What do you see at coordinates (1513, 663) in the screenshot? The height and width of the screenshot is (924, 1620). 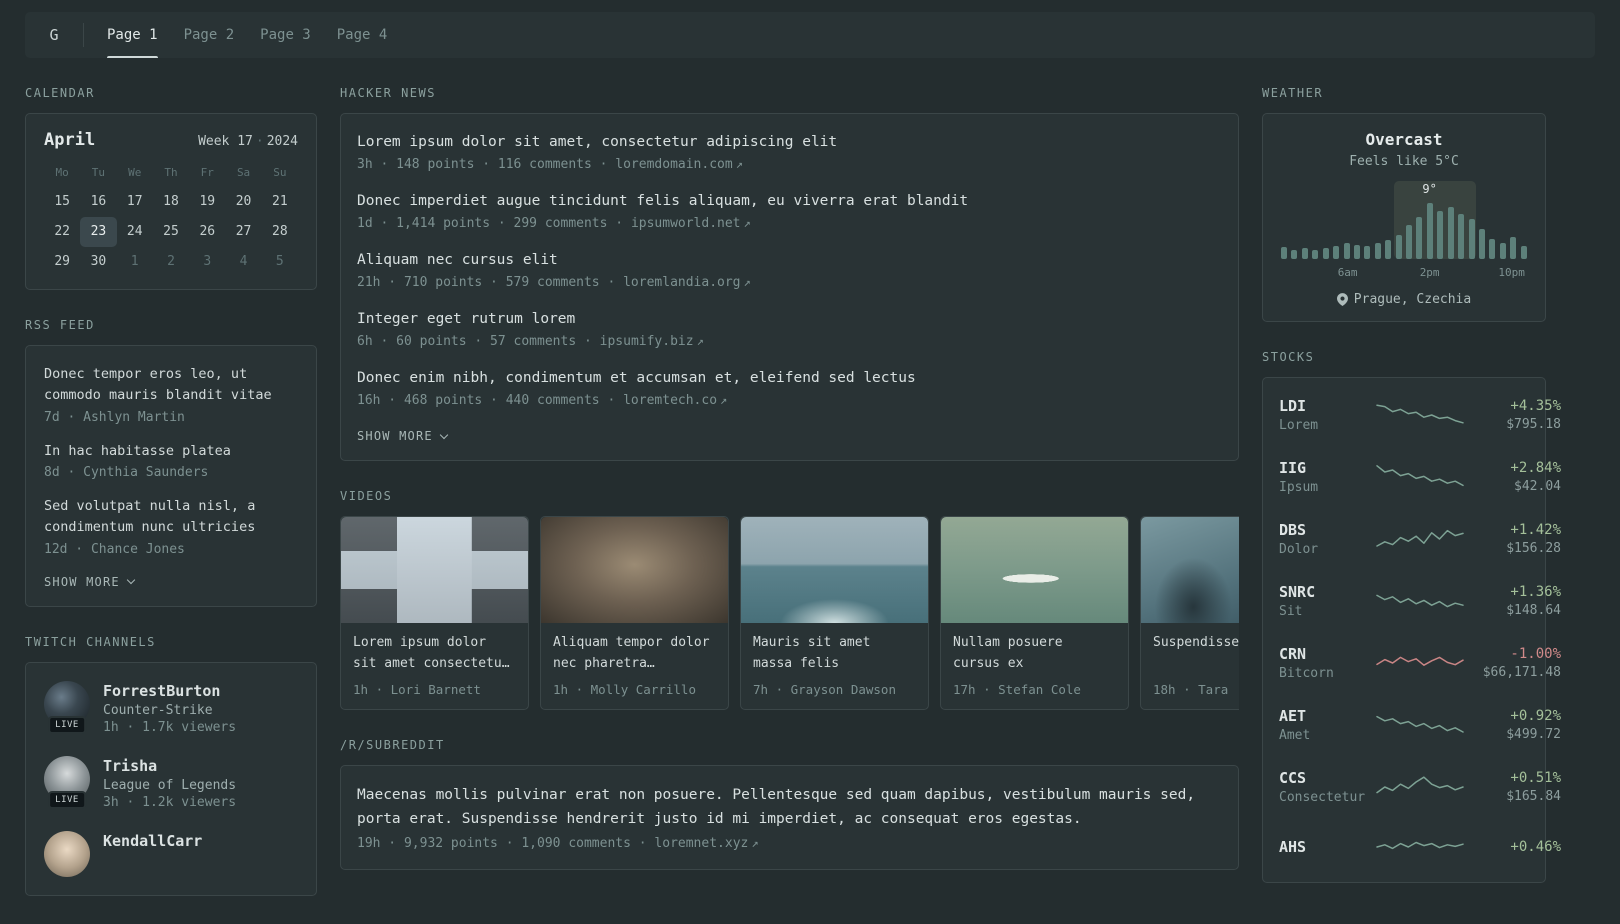 I see `stock-values: -1.00% $66,171.48` at bounding box center [1513, 663].